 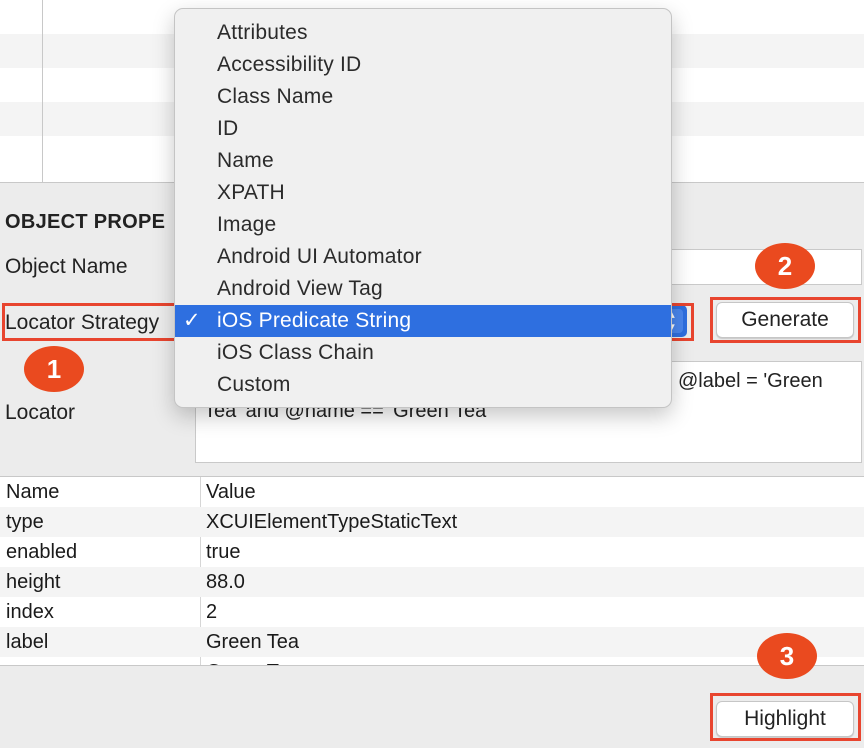 What do you see at coordinates (25, 522) in the screenshot?
I see `property-name: type` at bounding box center [25, 522].